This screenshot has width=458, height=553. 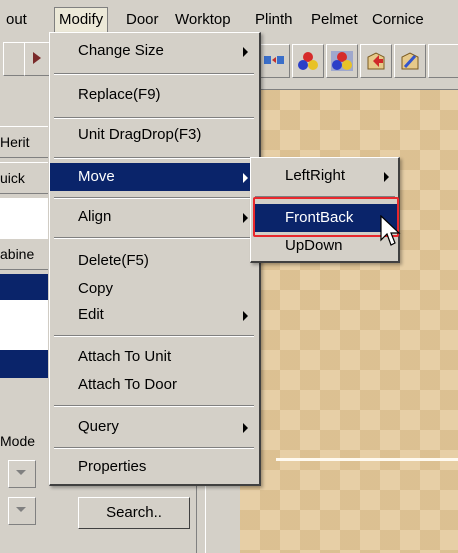 I want to click on colors-icon, so click(x=308, y=61).